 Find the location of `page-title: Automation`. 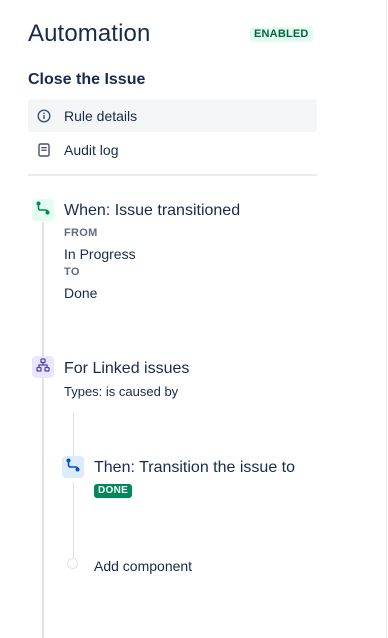

page-title: Automation is located at coordinates (89, 33).